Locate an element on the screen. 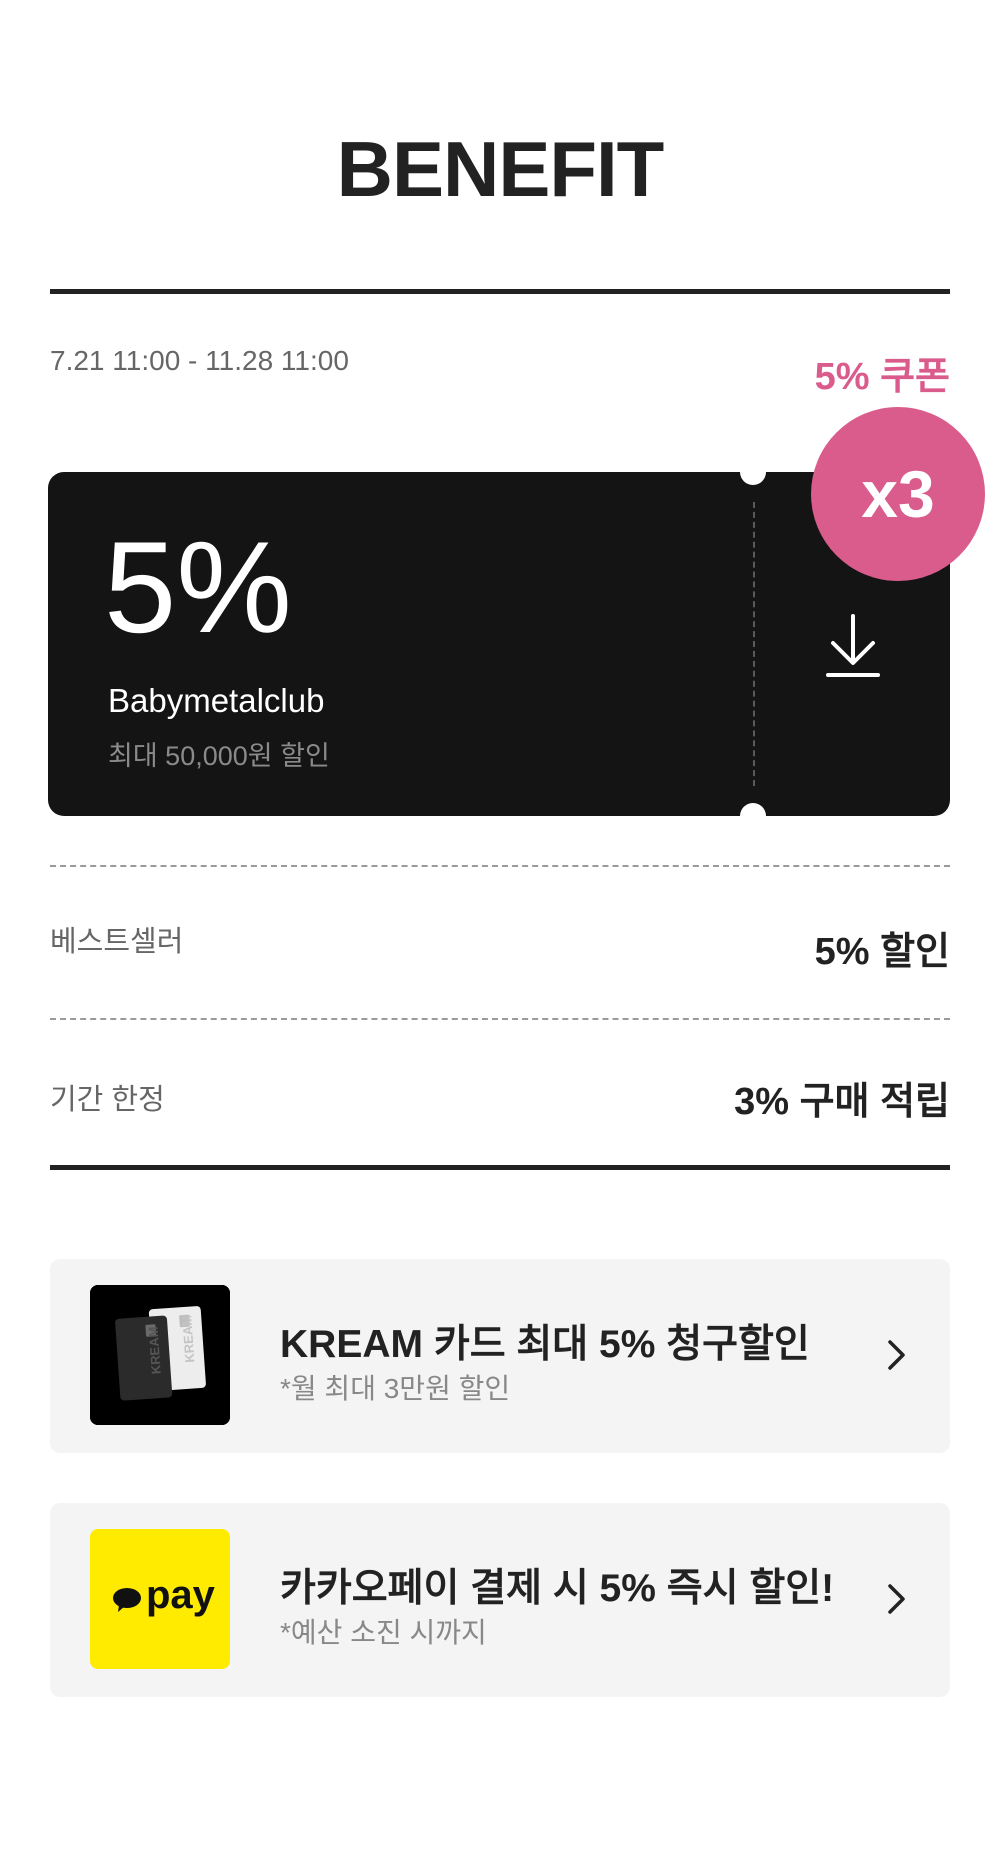 Image resolution: width=1000 pixels, height=1871 pixels. section-bottom-divider is located at coordinates (500, 1167).